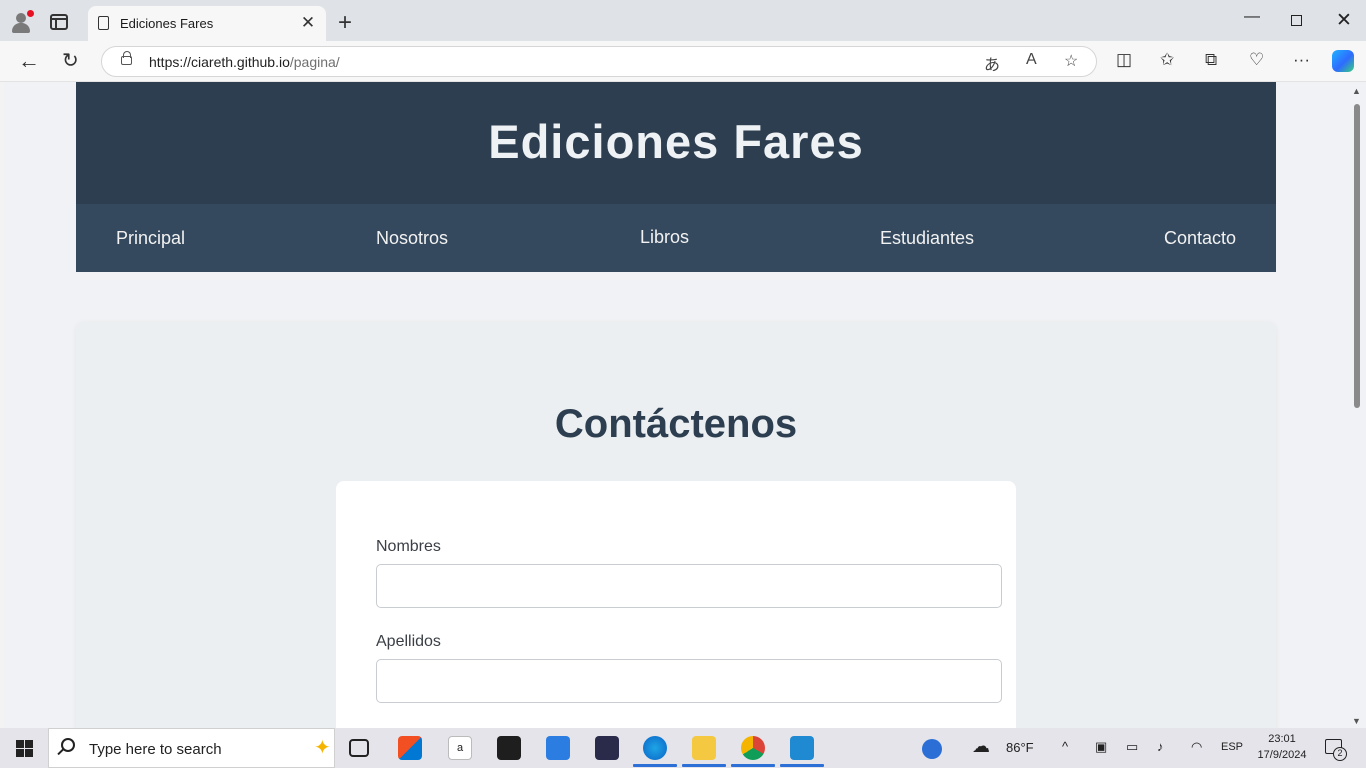 The width and height of the screenshot is (1366, 768). What do you see at coordinates (664, 237) in the screenshot?
I see `nav-link-libros: Libros` at bounding box center [664, 237].